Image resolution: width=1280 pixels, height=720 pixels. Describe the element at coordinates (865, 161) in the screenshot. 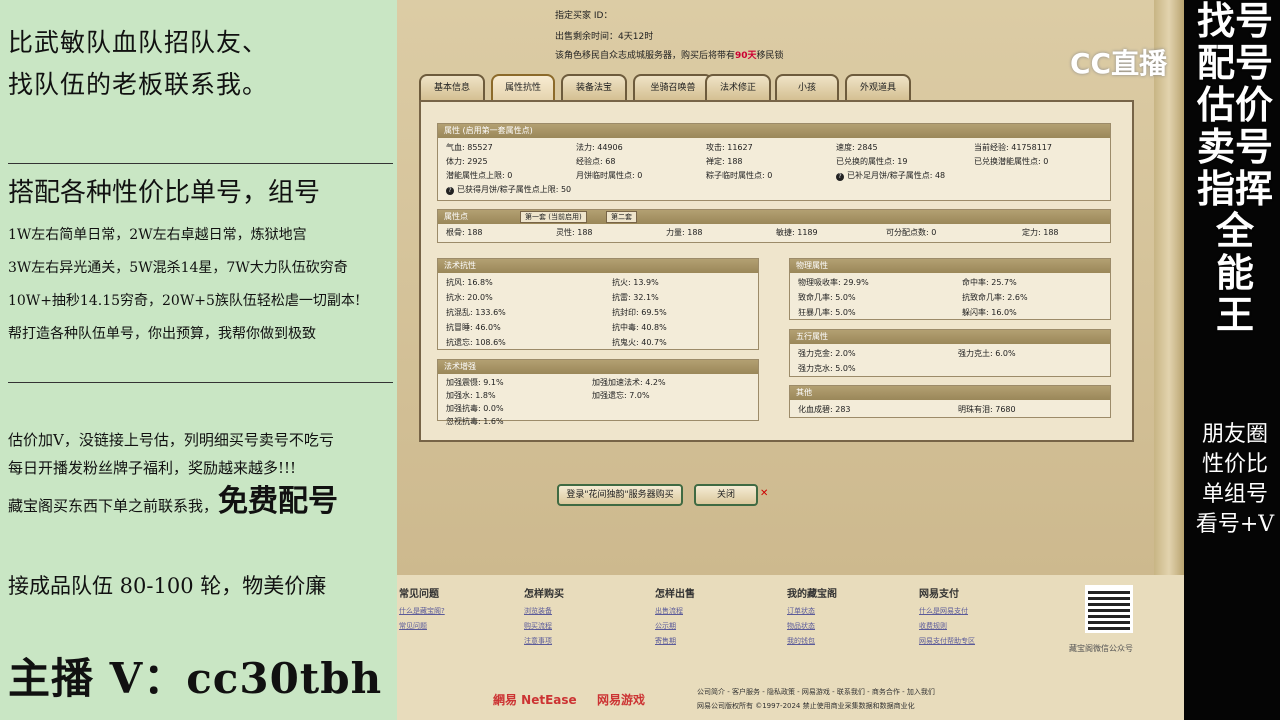

I see `stat-label: 已兑换的属性点:` at that location.